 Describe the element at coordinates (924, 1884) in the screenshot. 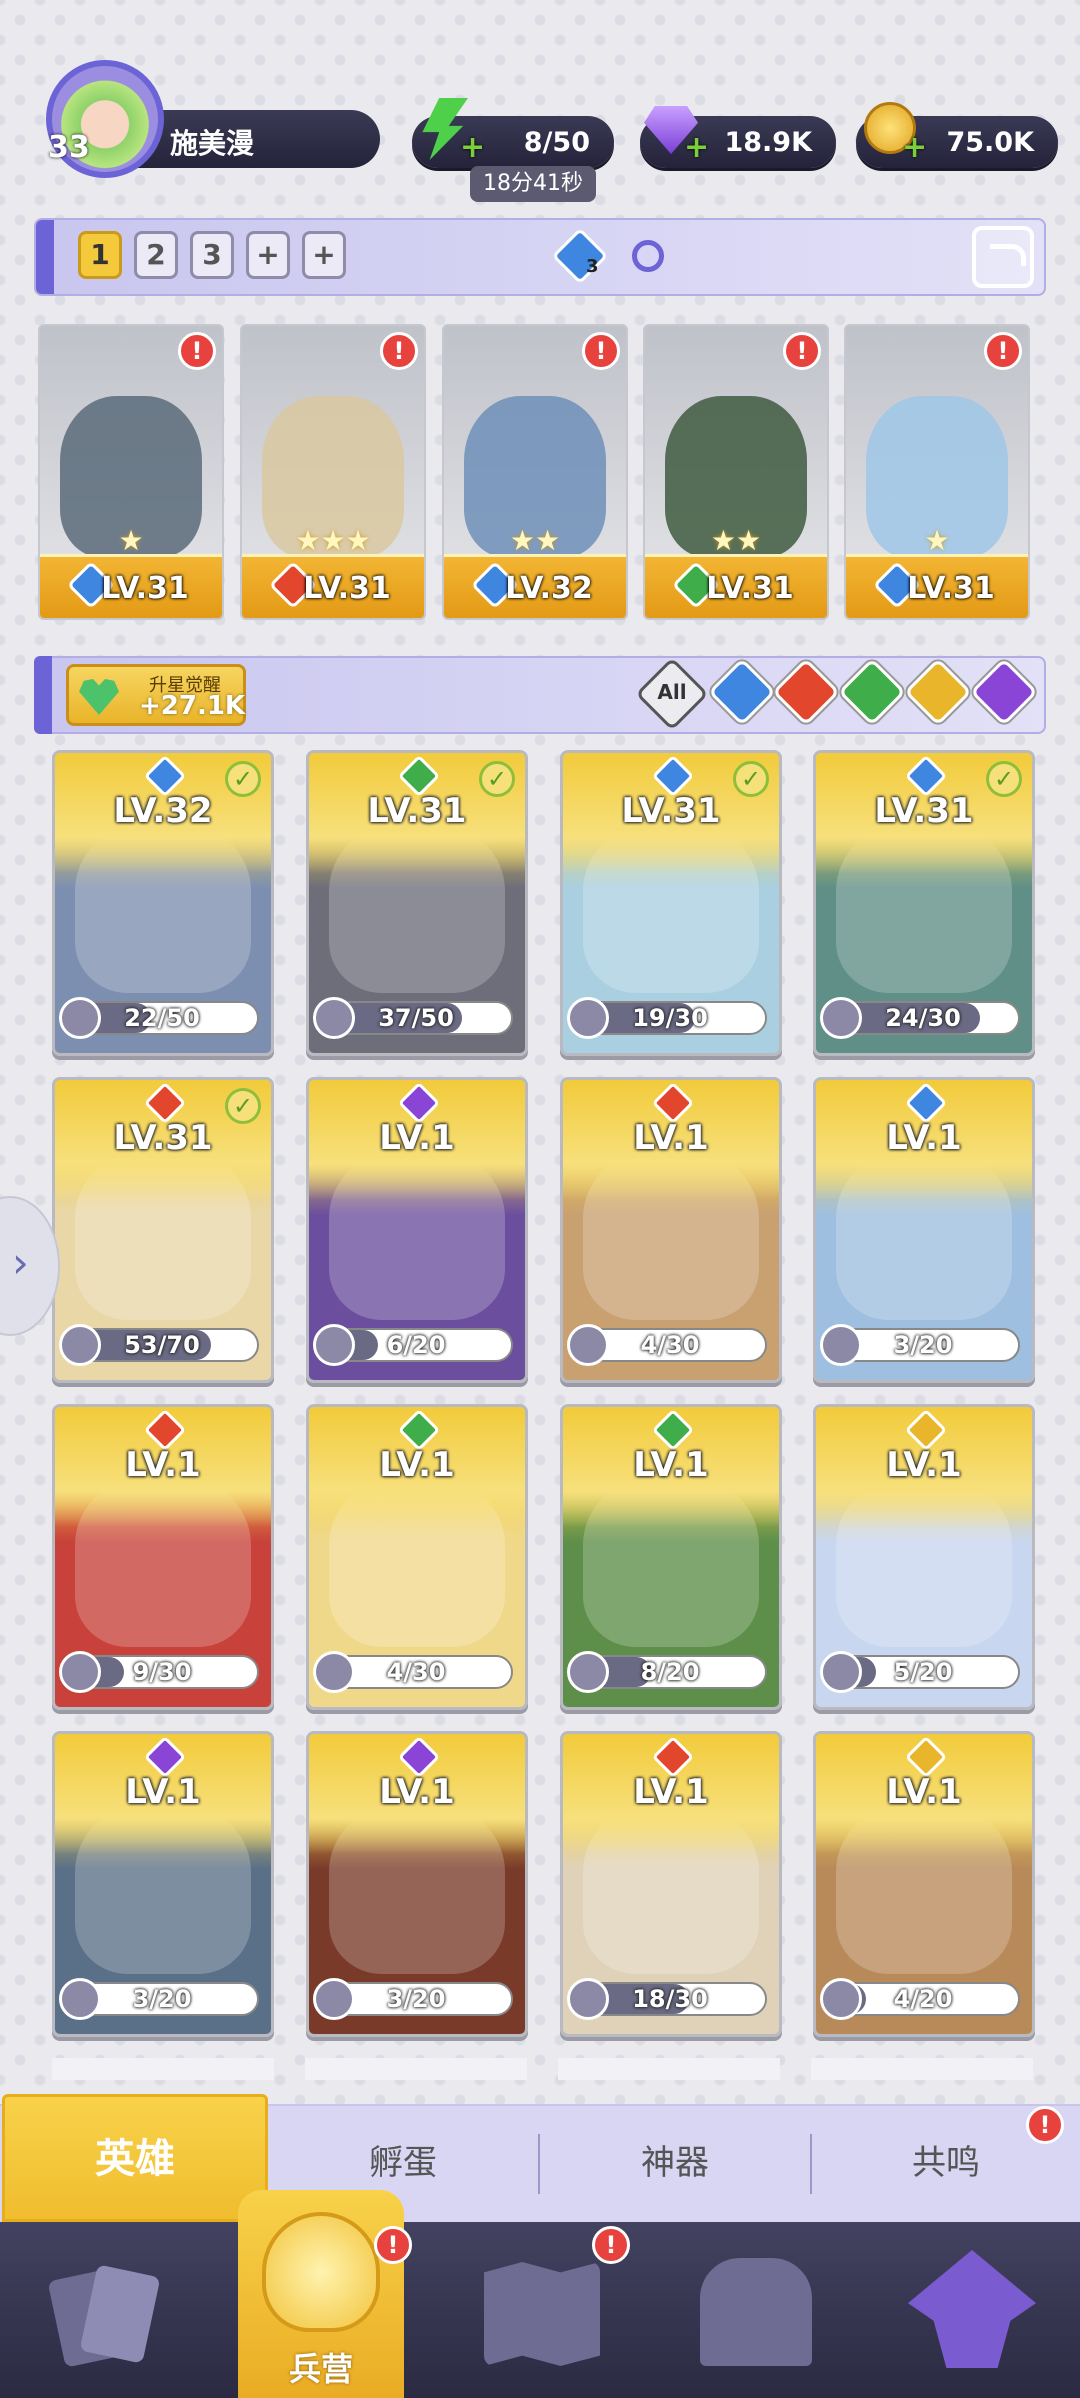

I see `hero-card: LV.1 4/20` at that location.